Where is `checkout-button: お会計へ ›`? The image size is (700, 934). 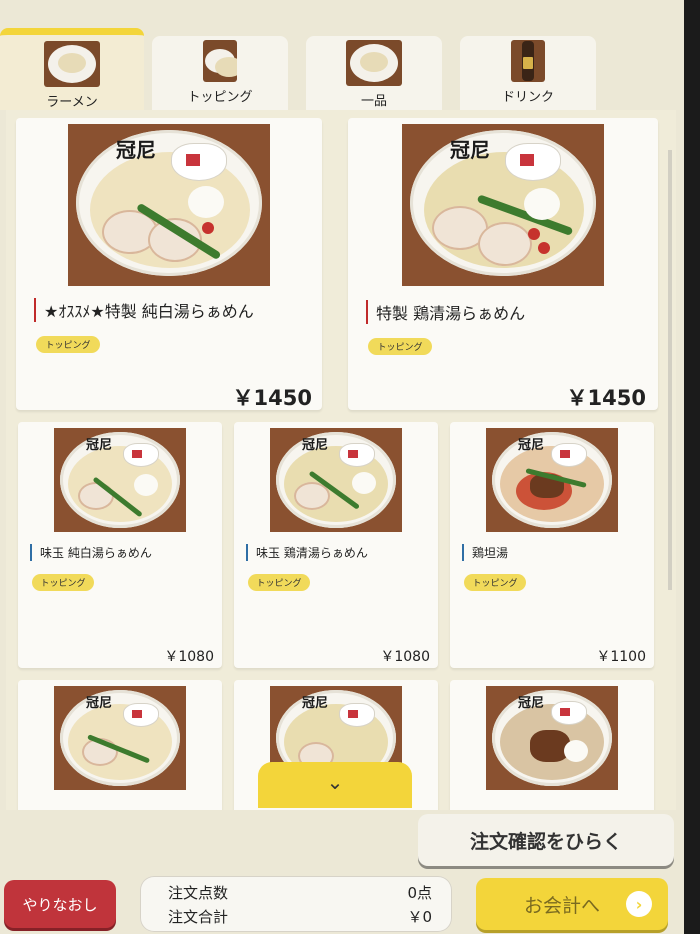
checkout-button: お会計へ › is located at coordinates (572, 904).